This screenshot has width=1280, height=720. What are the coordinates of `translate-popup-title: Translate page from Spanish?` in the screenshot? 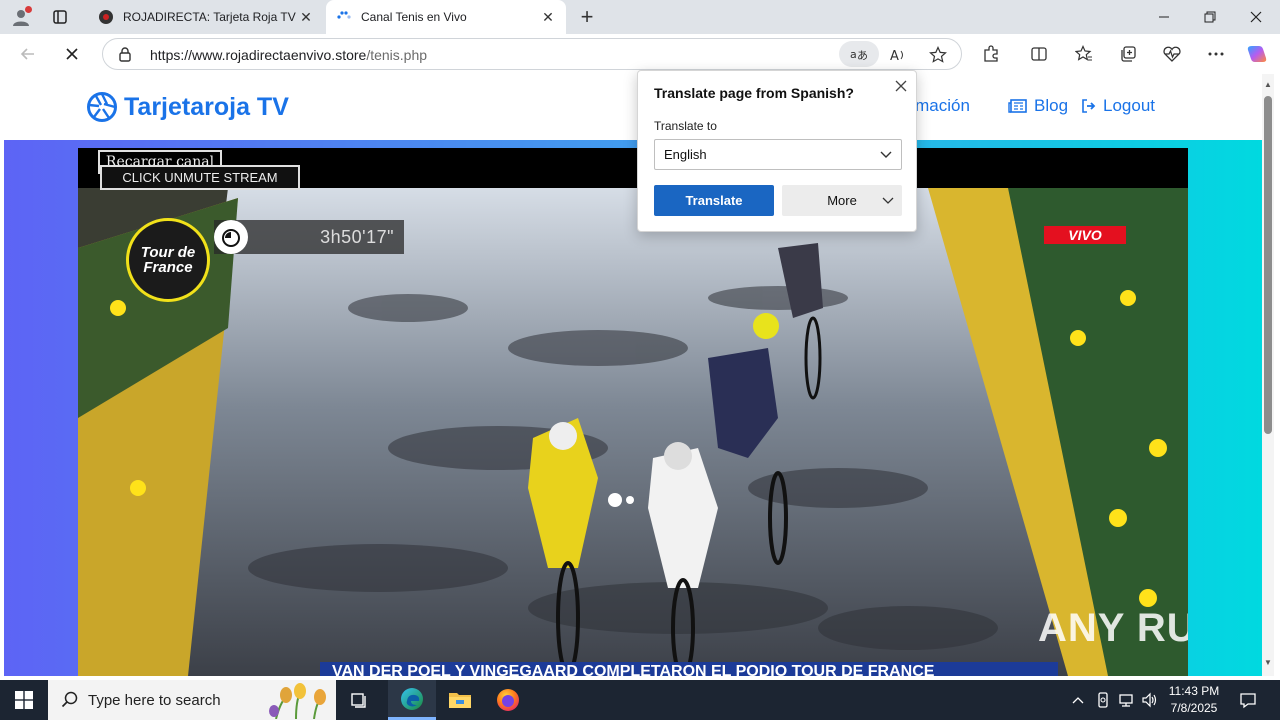 It's located at (754, 93).